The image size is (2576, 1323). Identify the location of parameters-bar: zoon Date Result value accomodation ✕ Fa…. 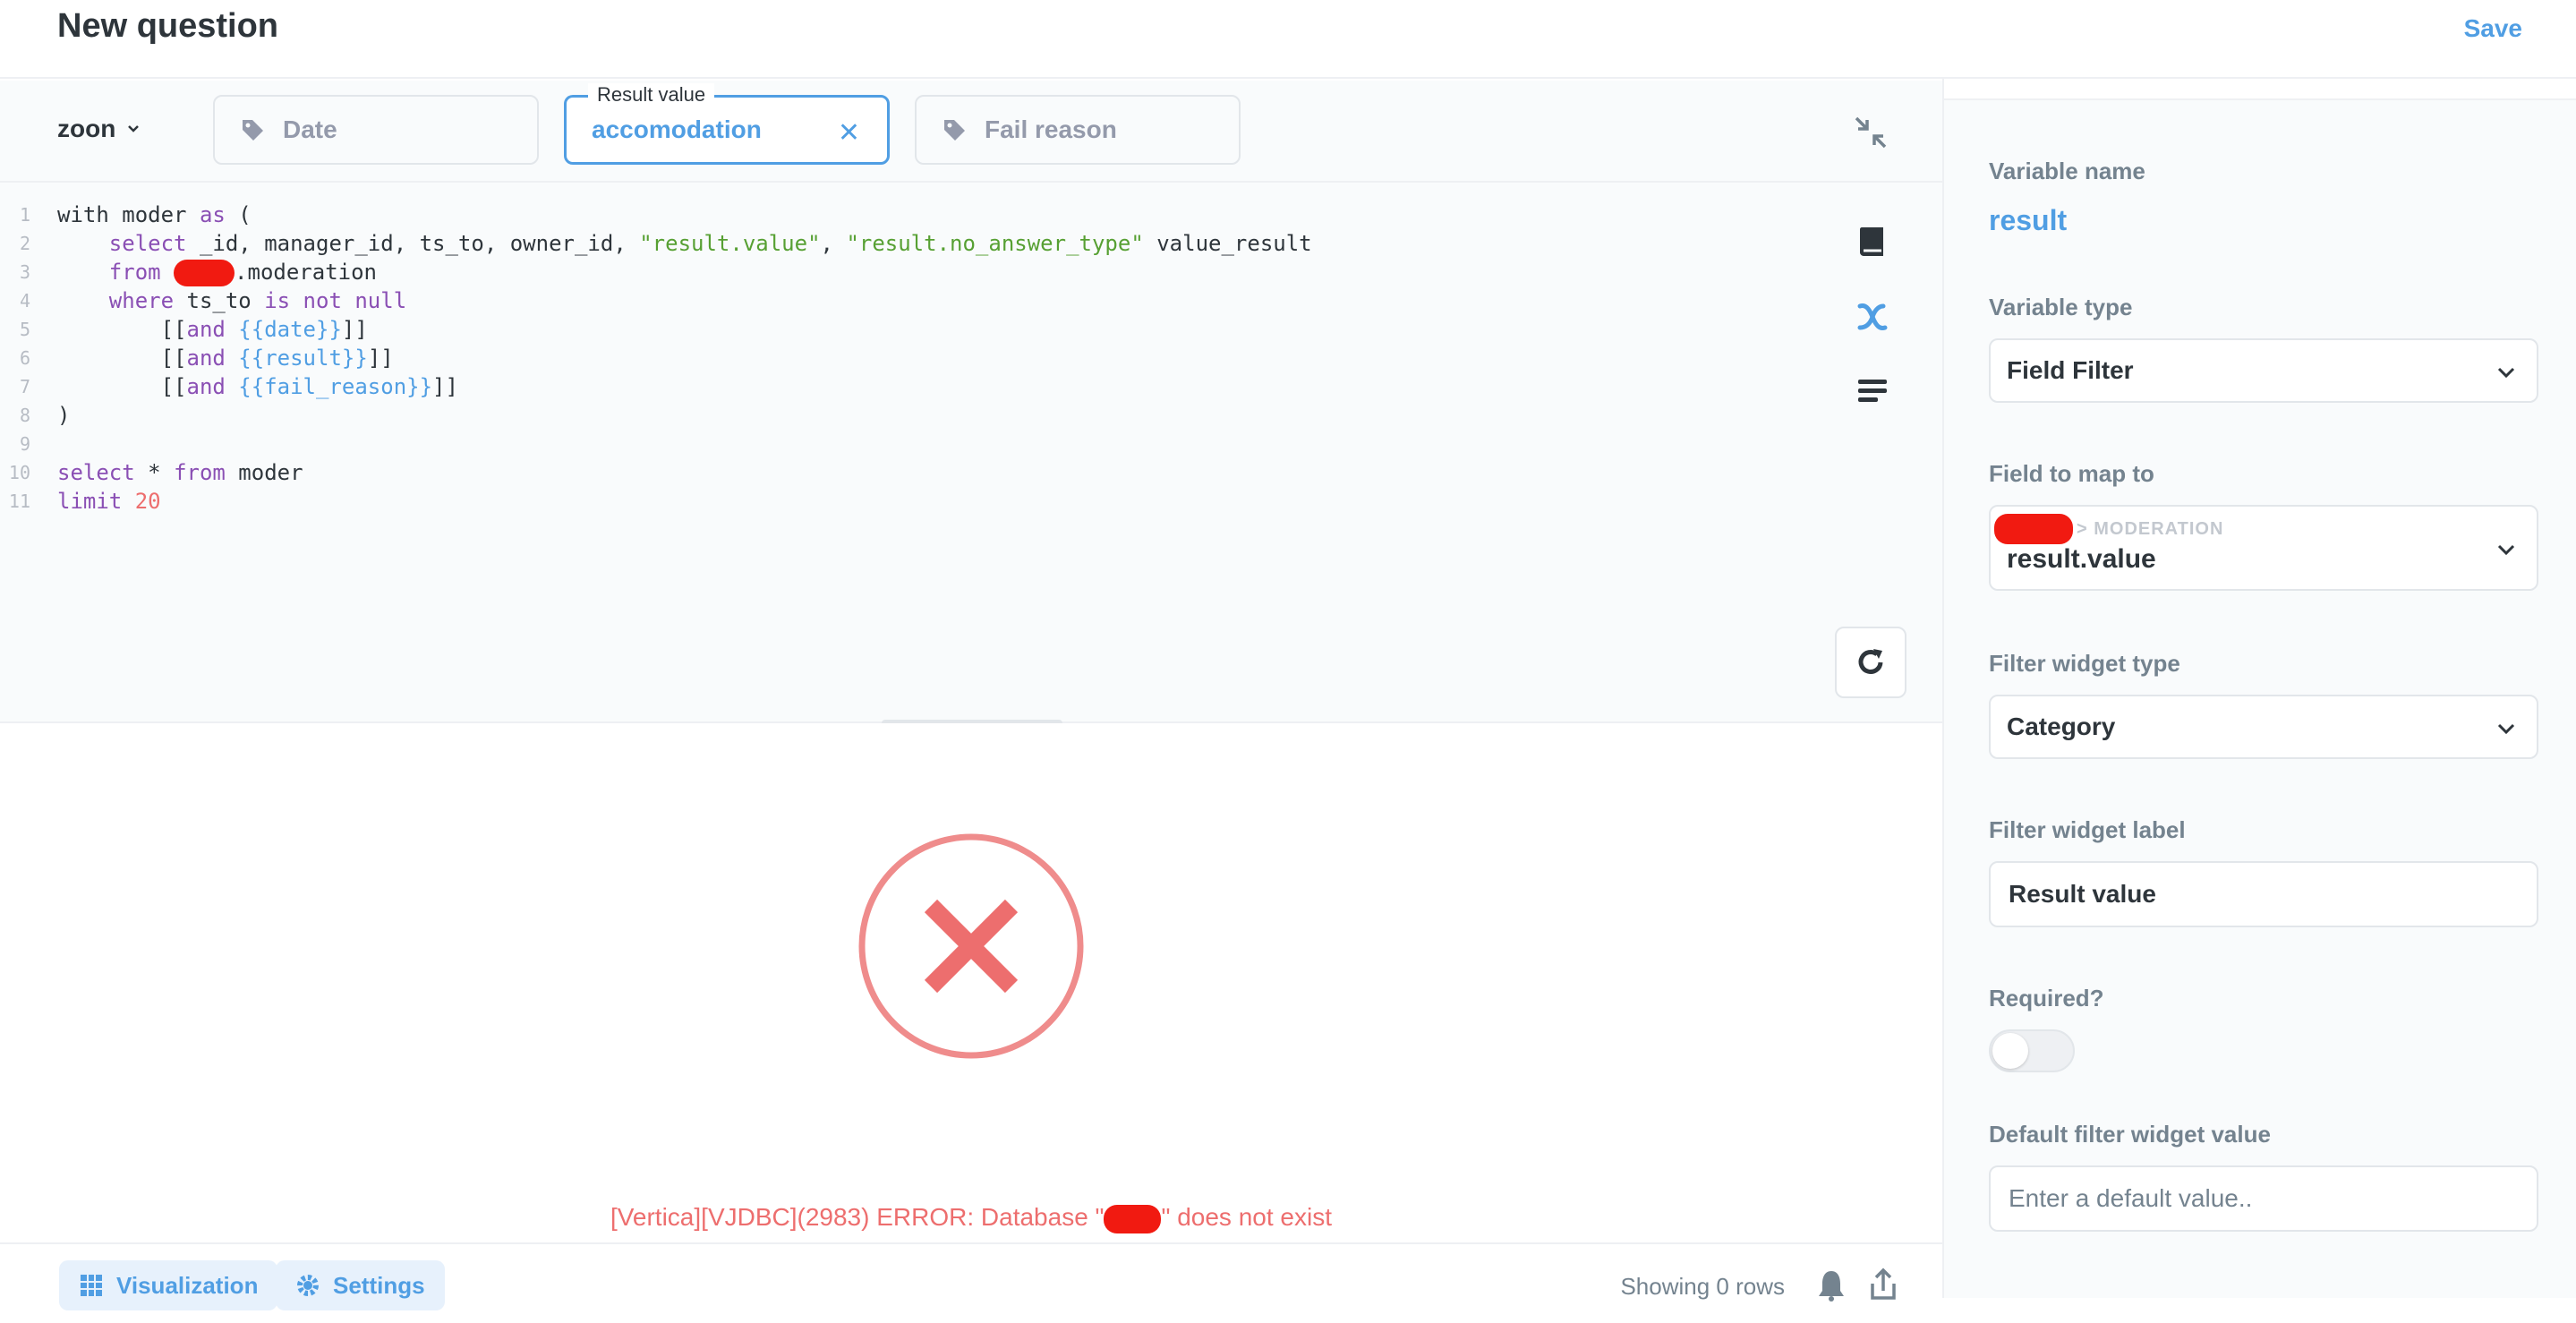
(971, 132).